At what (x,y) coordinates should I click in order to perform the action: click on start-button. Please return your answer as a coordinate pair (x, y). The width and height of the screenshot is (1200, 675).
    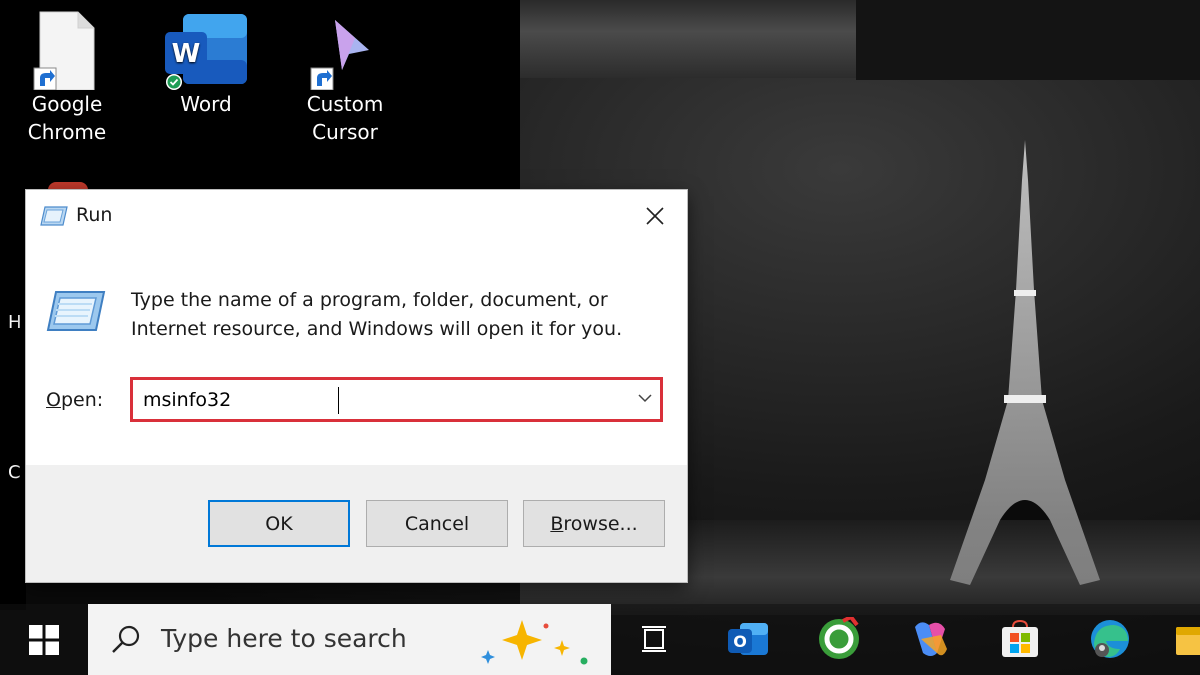
    Looking at the image, I should click on (44, 639).